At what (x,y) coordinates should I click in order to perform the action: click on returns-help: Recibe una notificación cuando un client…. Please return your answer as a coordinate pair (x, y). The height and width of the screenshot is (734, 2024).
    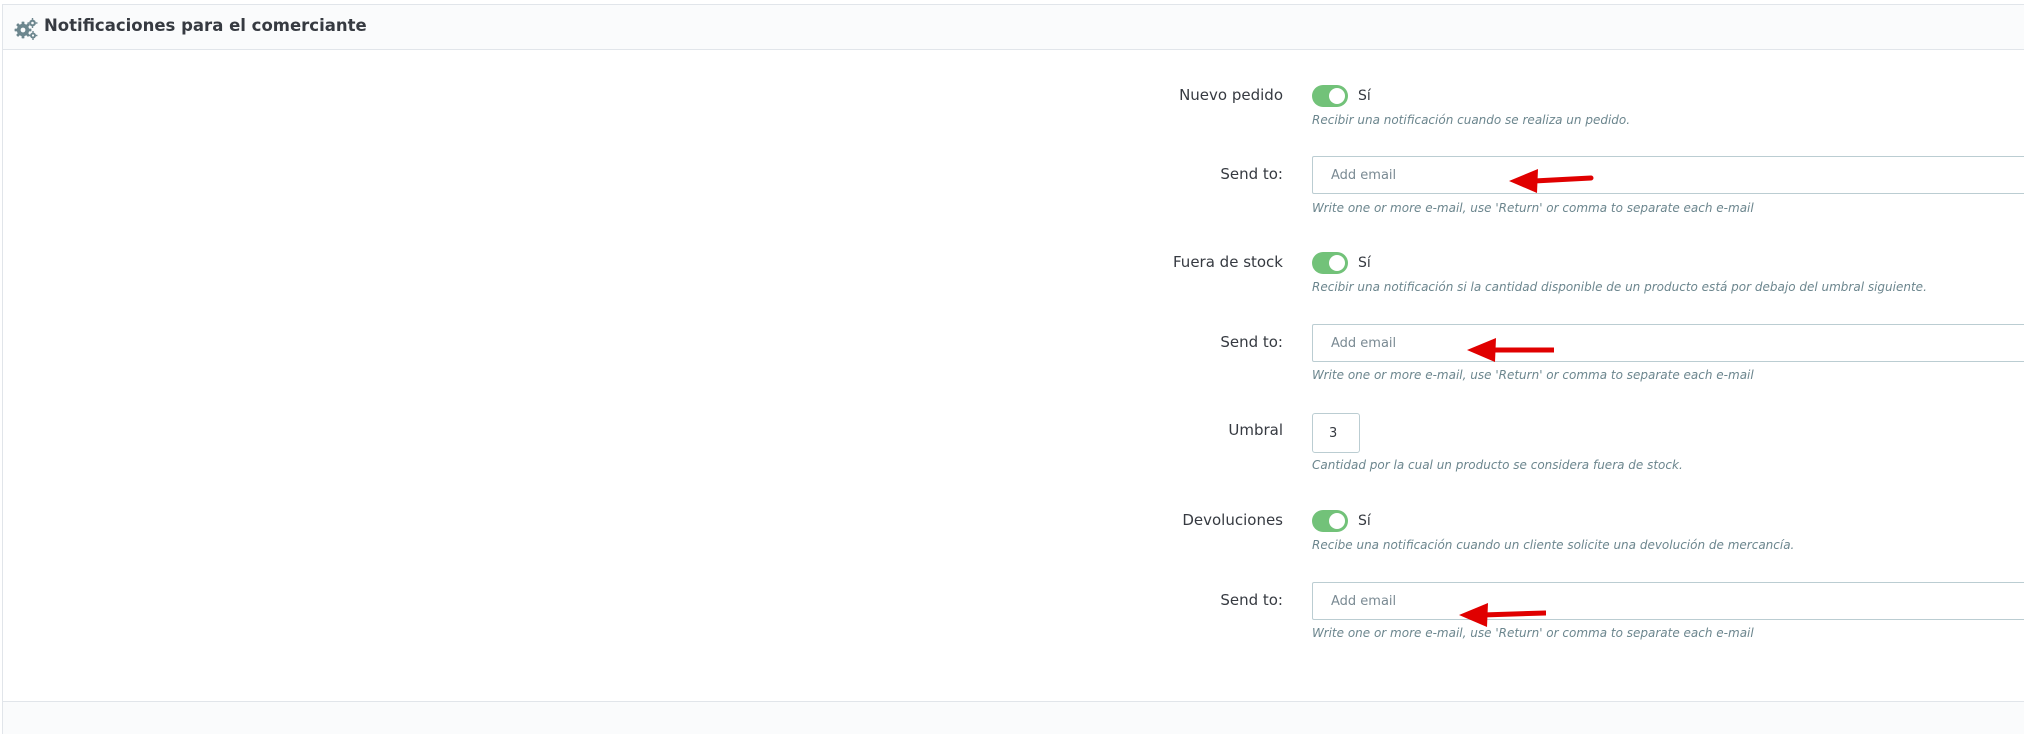
    Looking at the image, I should click on (1553, 545).